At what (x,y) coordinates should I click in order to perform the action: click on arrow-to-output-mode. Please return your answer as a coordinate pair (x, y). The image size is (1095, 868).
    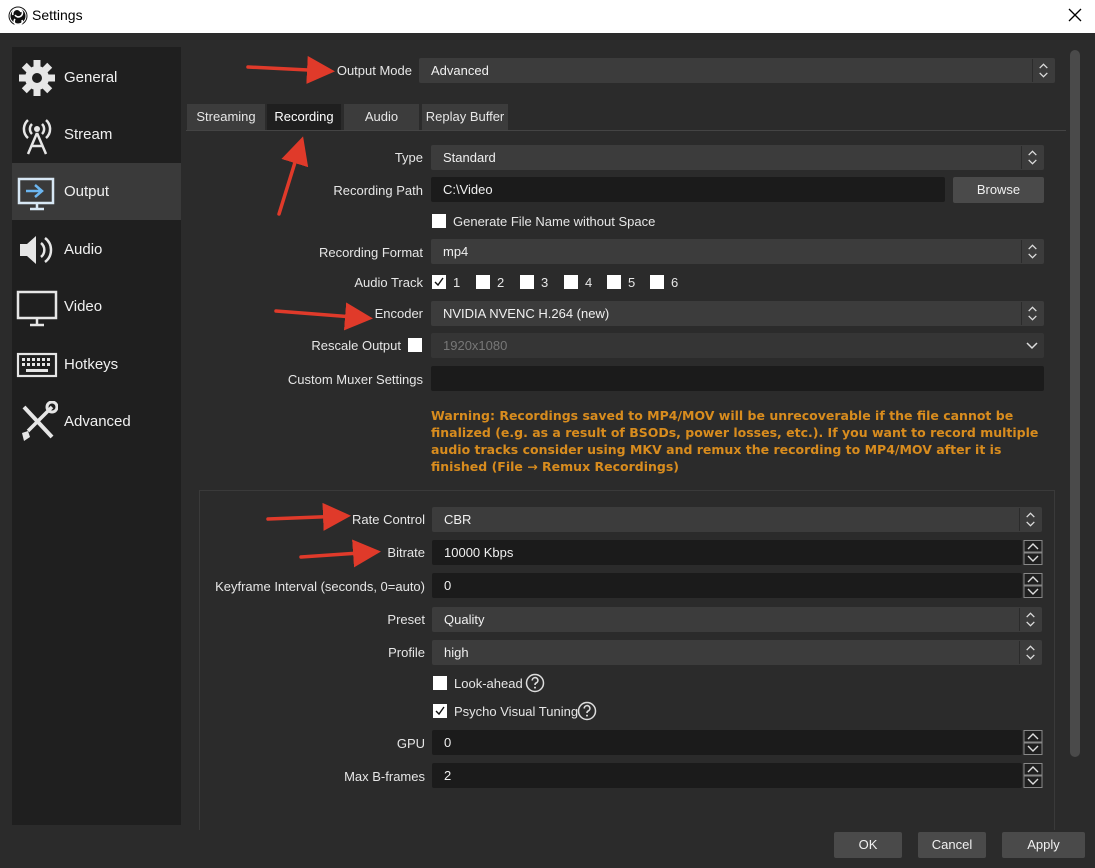
    Looking at the image, I should click on (290, 69).